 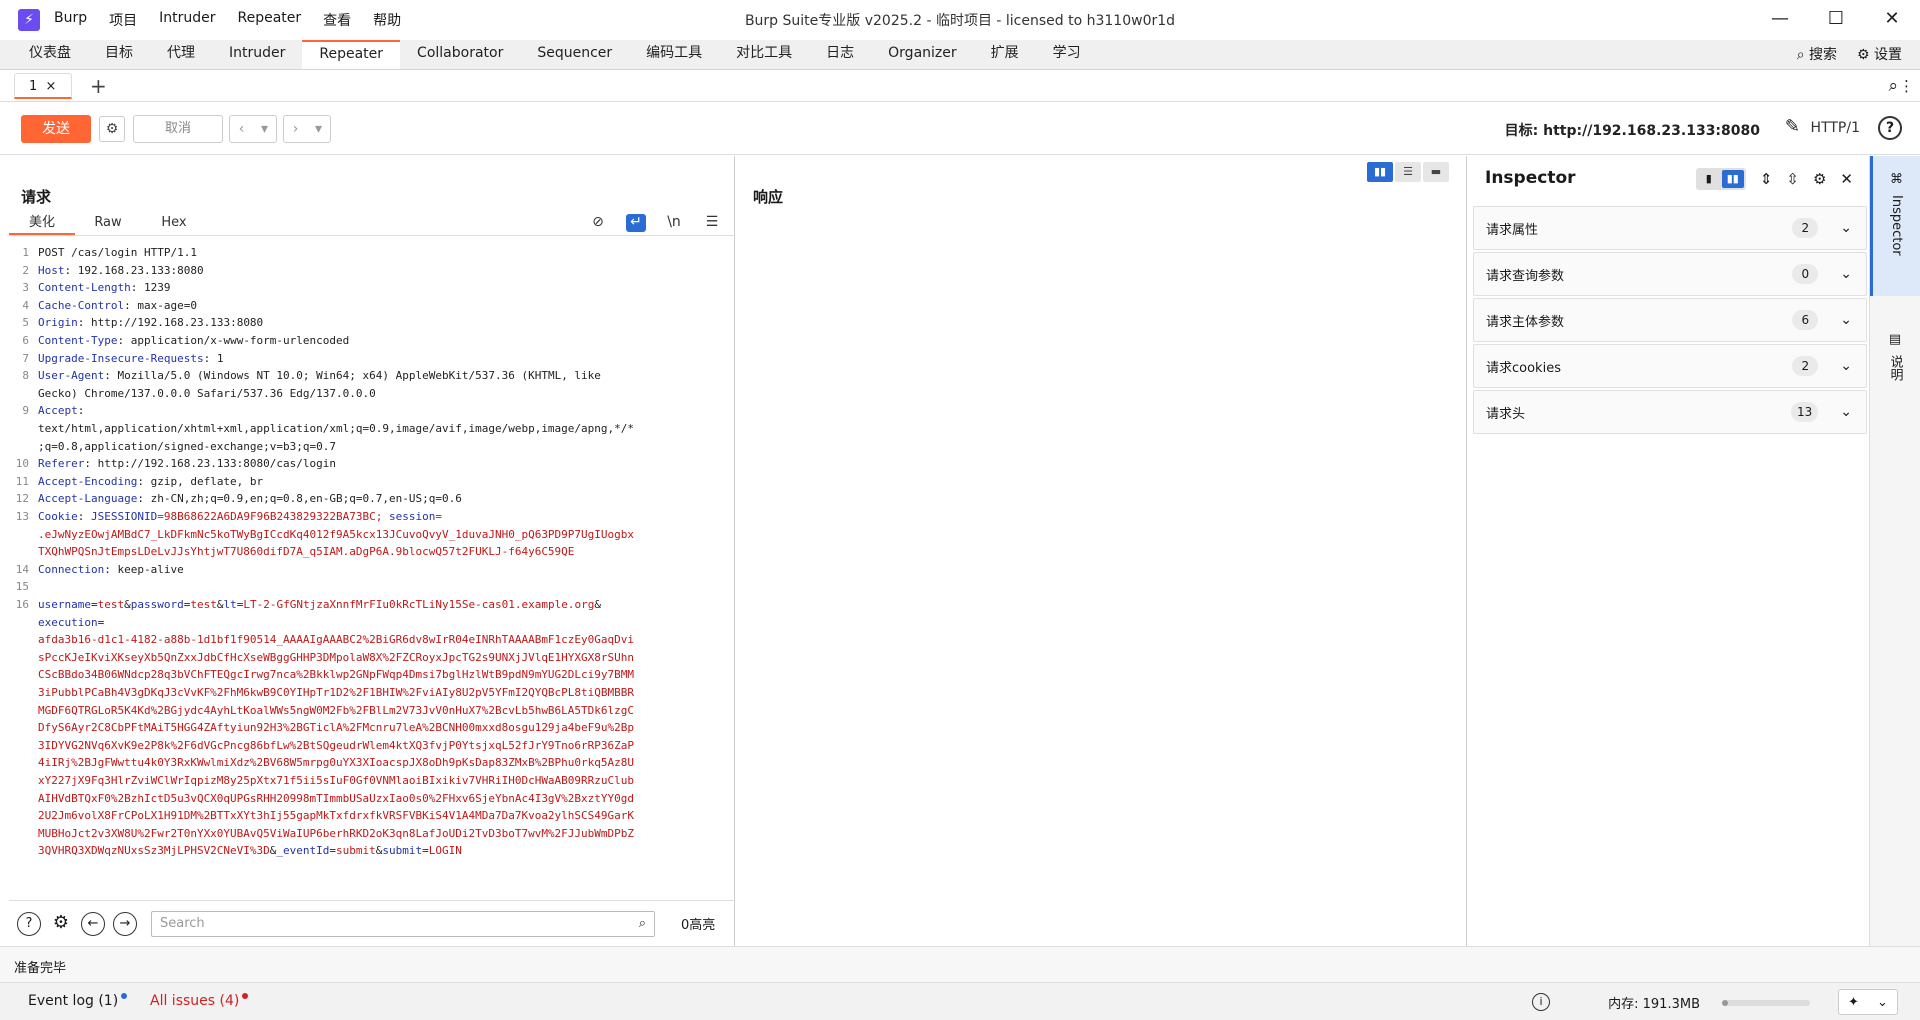 What do you see at coordinates (241, 128) in the screenshot?
I see `chevron-left-icon: ‹` at bounding box center [241, 128].